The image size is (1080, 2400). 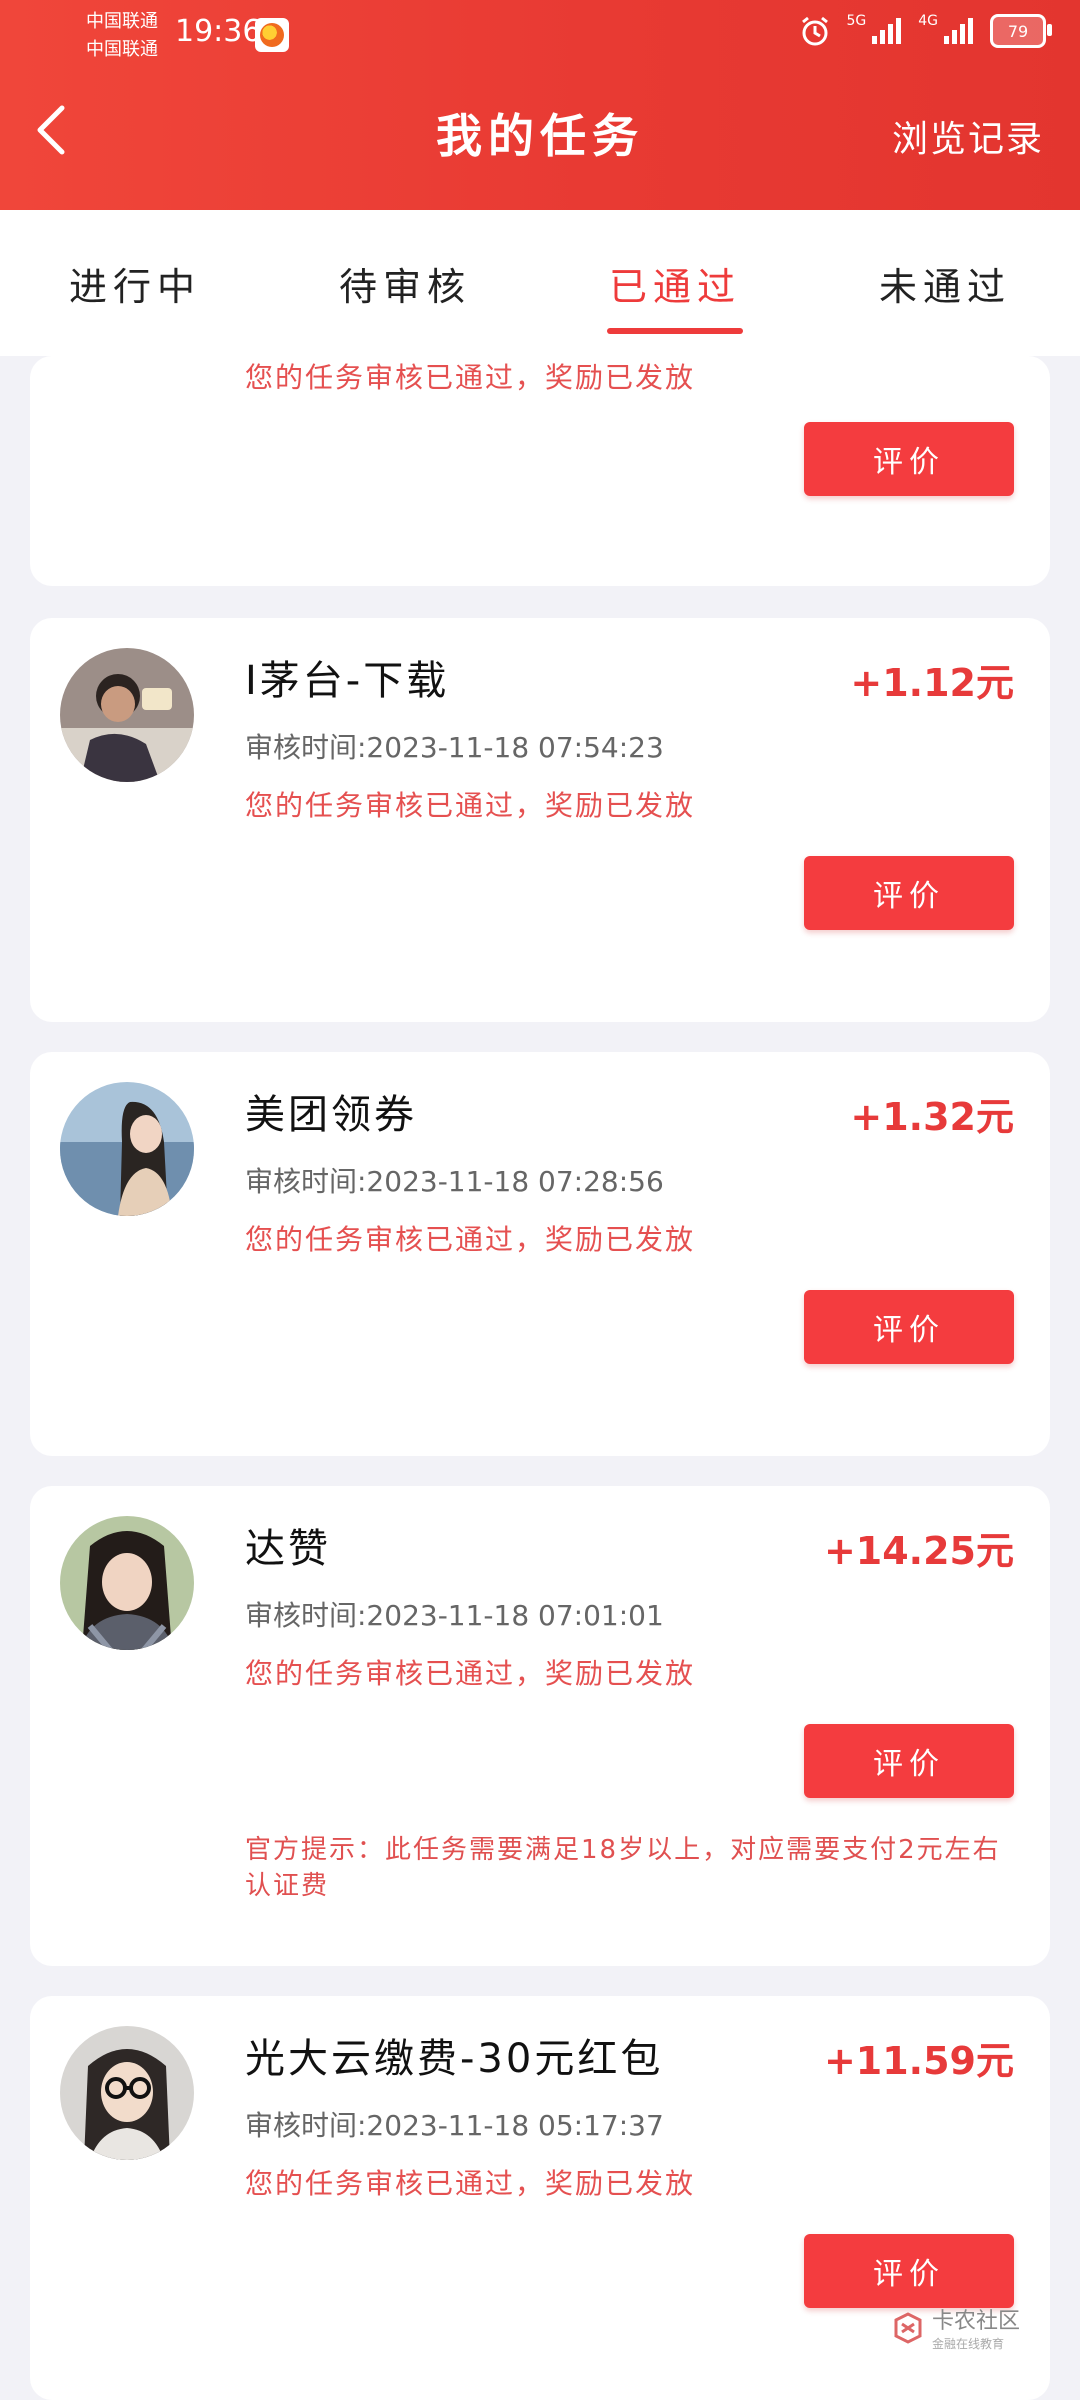 What do you see at coordinates (347, 681) in the screenshot?
I see `task-title: I茅台-下载` at bounding box center [347, 681].